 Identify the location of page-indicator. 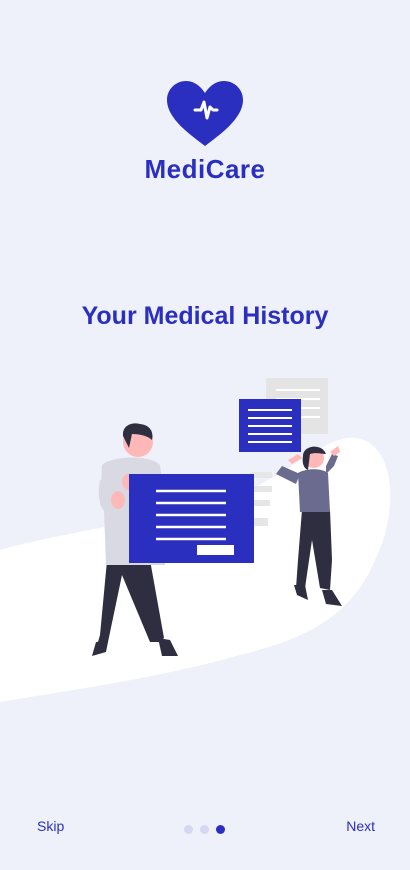
(204, 829).